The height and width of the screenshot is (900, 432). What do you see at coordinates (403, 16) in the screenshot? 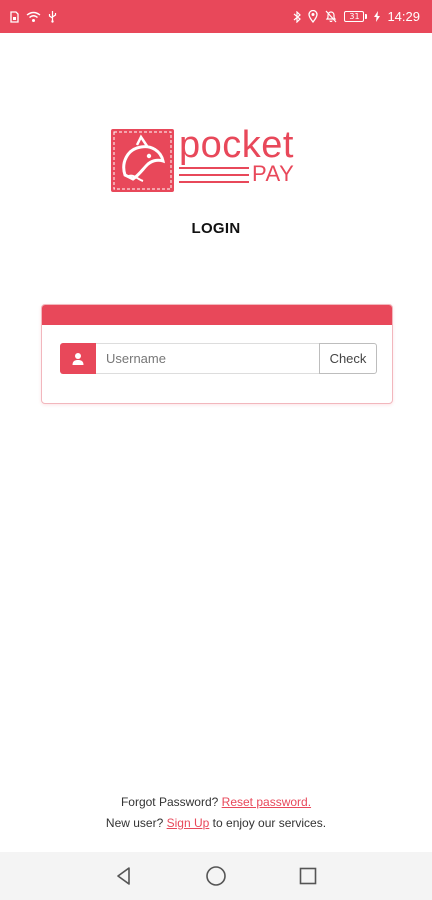
I see `status-time: 14:29` at bounding box center [403, 16].